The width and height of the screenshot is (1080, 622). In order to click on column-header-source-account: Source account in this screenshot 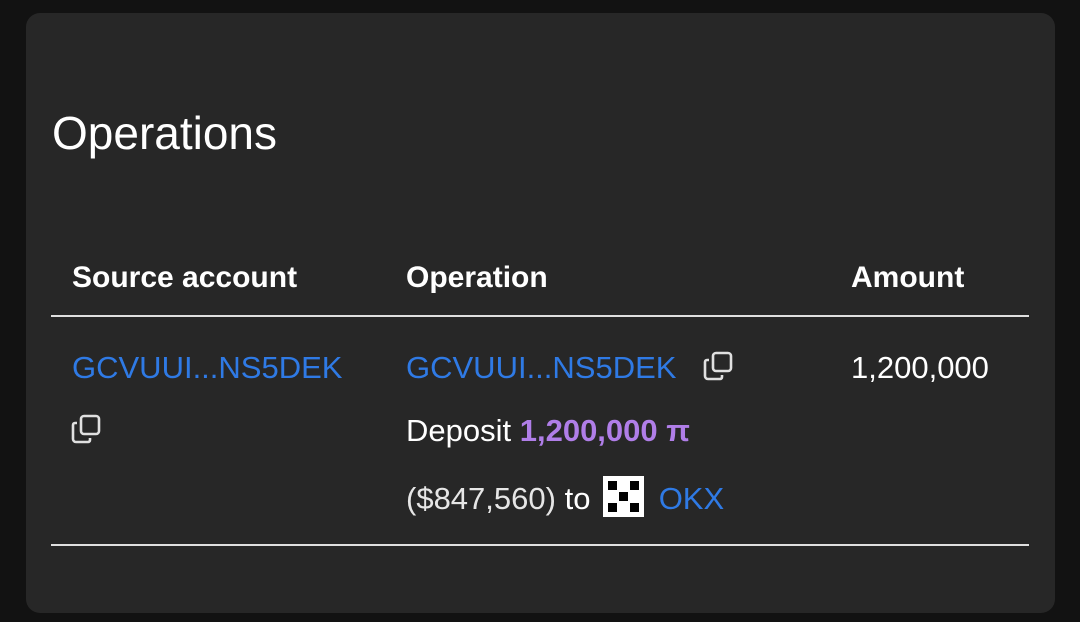, I will do `click(185, 277)`.